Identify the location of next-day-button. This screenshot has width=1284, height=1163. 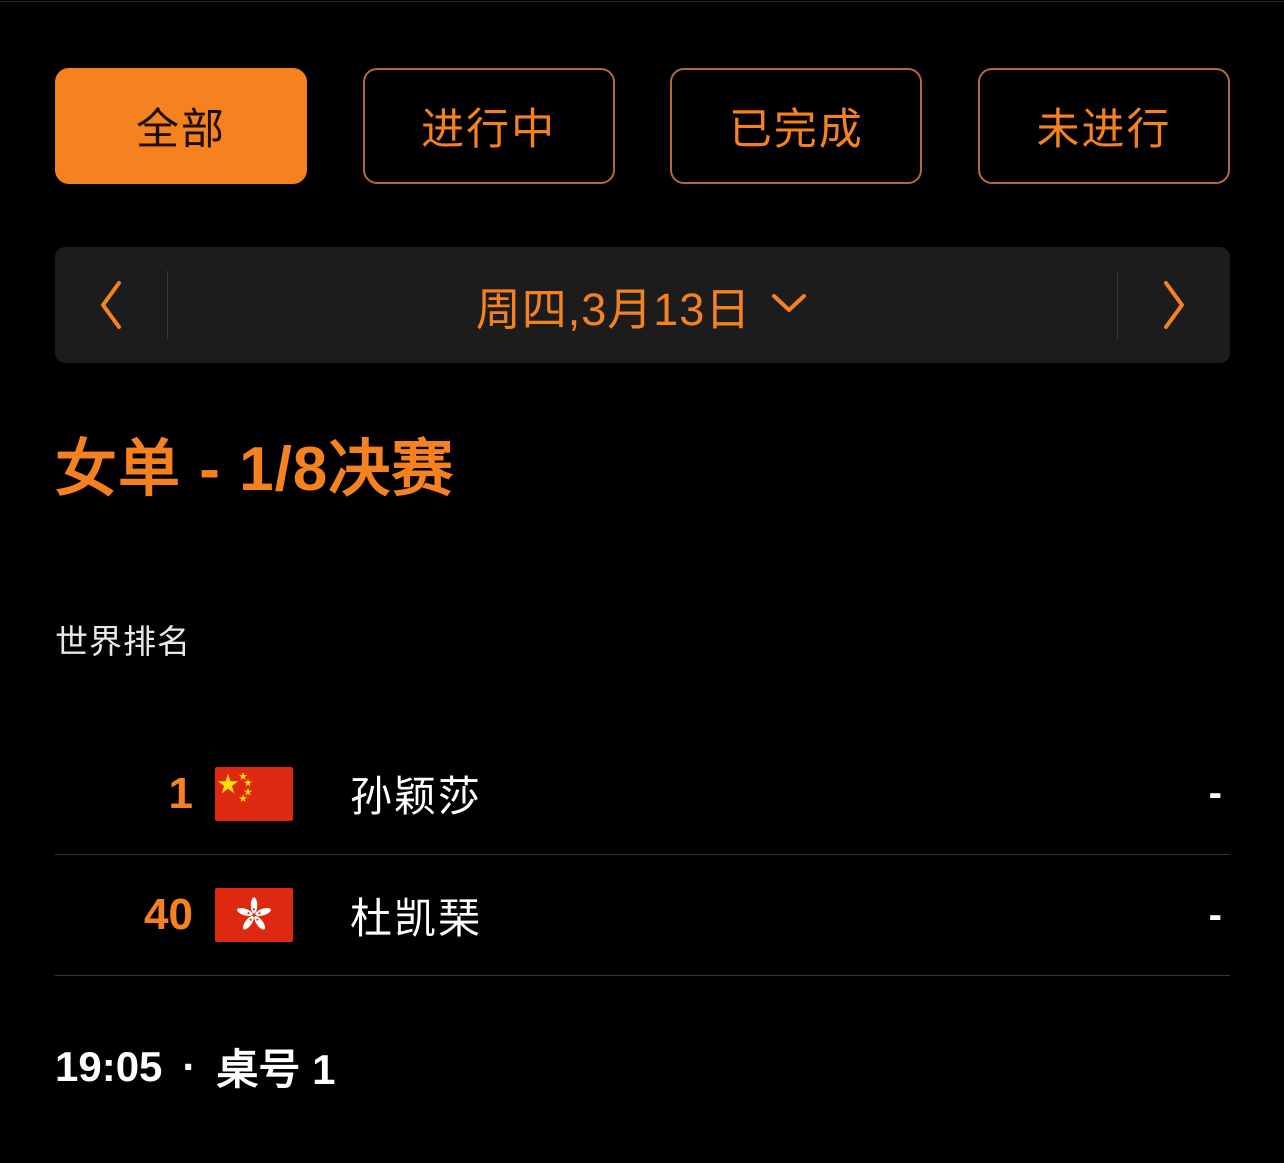
(1174, 305).